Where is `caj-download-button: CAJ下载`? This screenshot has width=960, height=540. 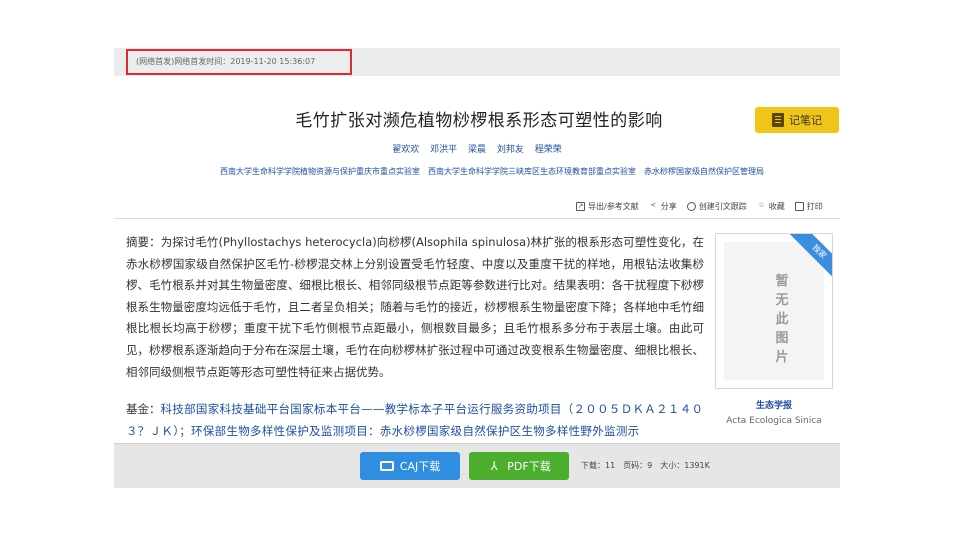
caj-download-button: CAJ下载 is located at coordinates (410, 466).